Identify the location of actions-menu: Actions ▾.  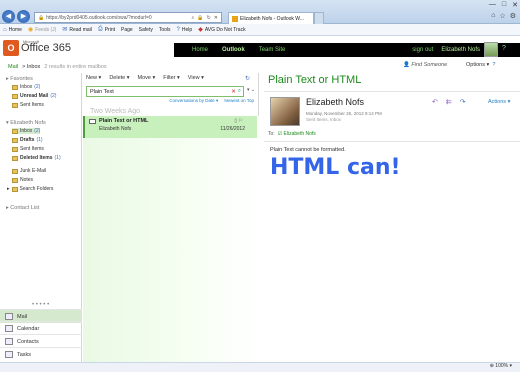
(499, 102).